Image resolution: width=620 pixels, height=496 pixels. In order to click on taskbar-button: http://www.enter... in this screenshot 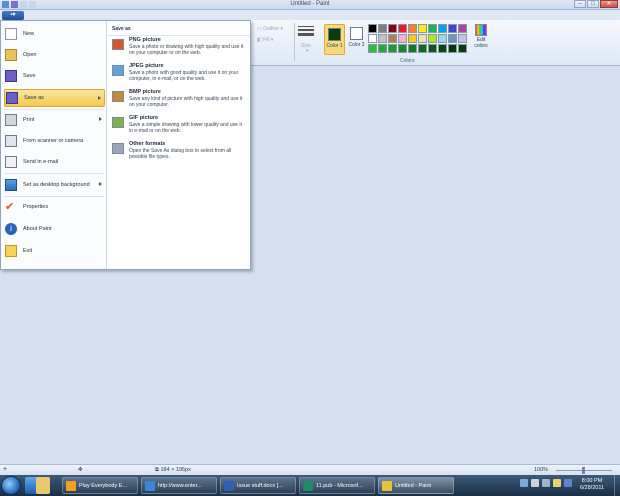, I will do `click(179, 485)`.